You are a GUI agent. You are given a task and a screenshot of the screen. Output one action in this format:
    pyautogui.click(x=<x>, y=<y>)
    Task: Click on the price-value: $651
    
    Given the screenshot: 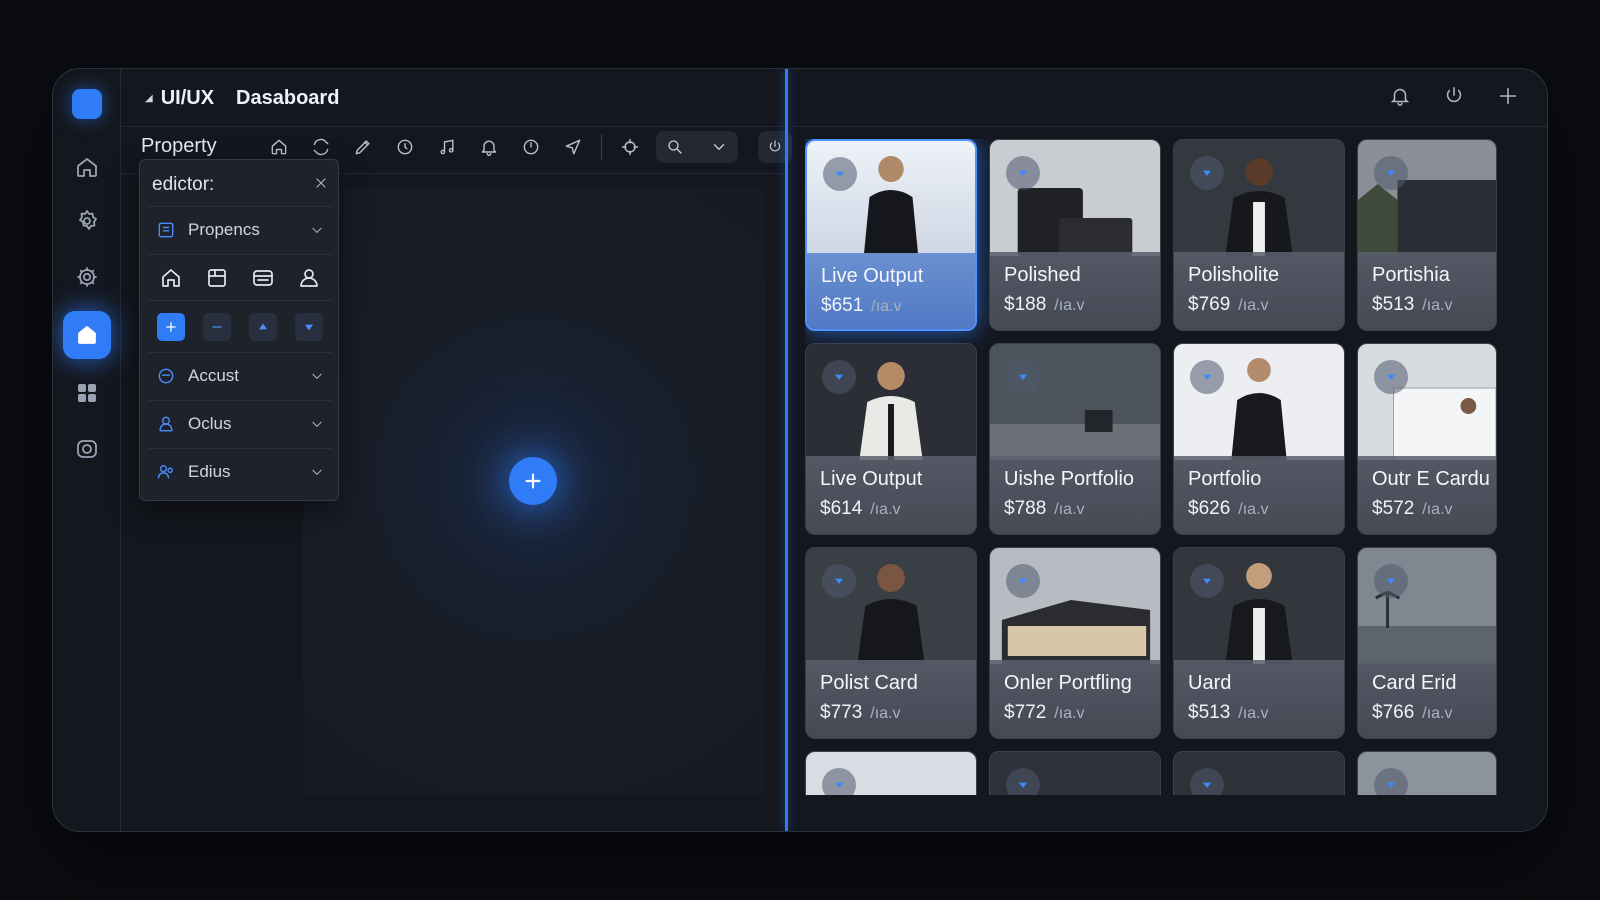 What is the action you would take?
    pyautogui.click(x=842, y=305)
    